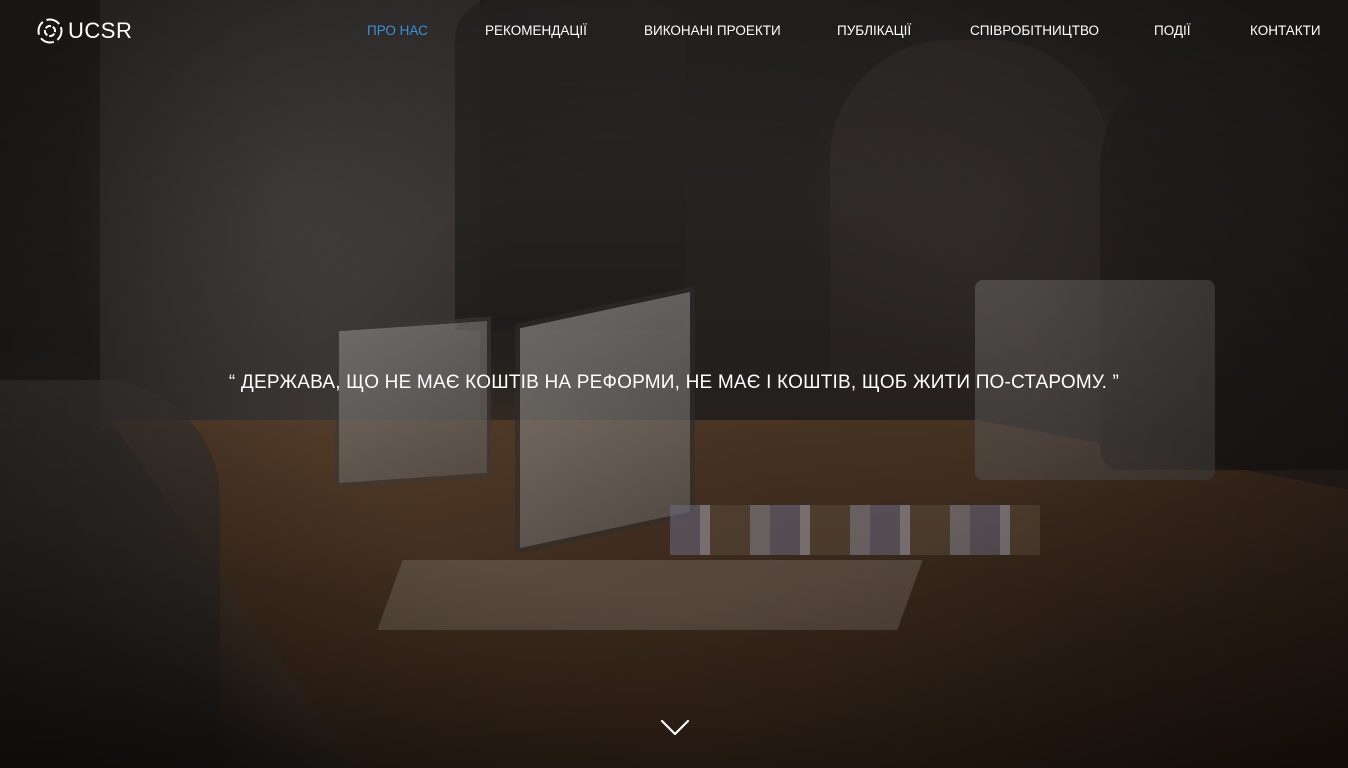  I want to click on nav-item-recommendations: РЕКОМЕНДАЦІЇ, so click(536, 31).